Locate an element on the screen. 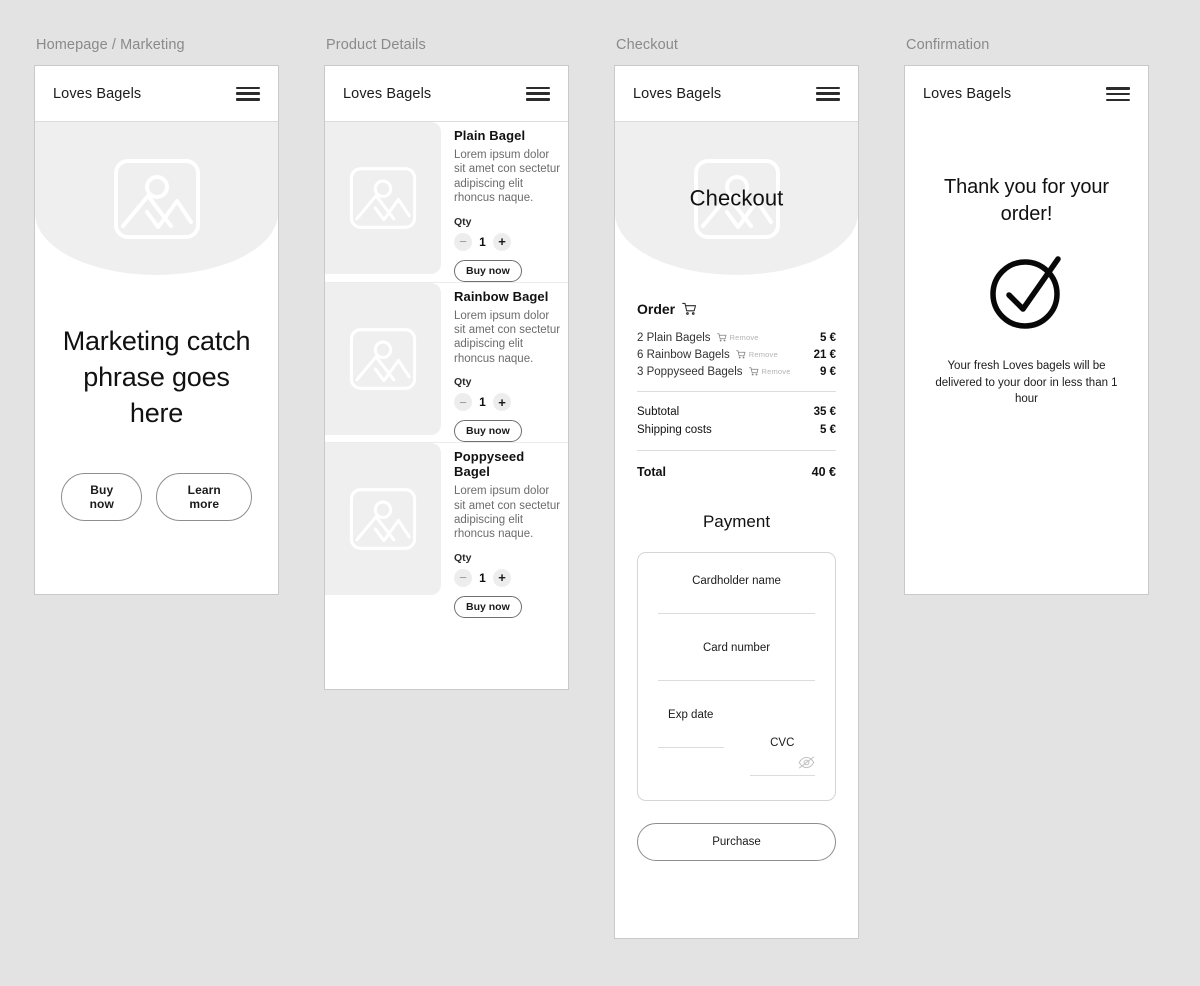 Image resolution: width=1200 pixels, height=986 pixels. total-row: Total 40 € is located at coordinates (736, 472).